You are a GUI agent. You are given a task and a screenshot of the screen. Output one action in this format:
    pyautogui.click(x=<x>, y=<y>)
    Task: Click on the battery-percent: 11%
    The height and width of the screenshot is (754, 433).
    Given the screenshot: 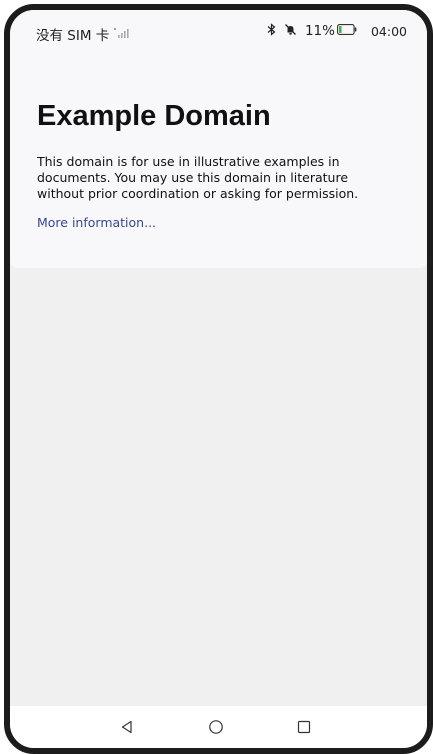 What is the action you would take?
    pyautogui.click(x=319, y=31)
    